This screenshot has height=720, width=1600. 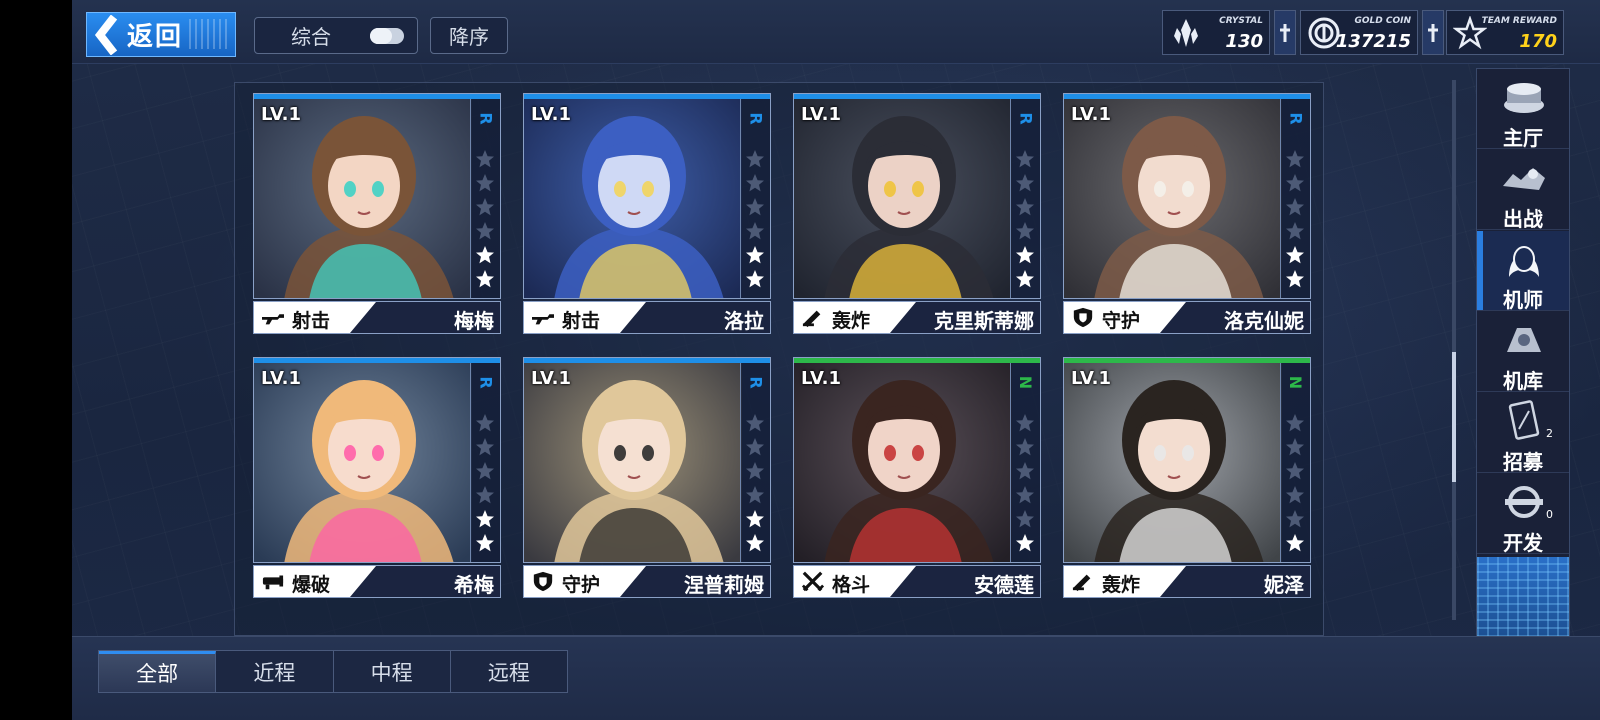 I want to click on pilot-card: LV.1 R 爆破 希梅, so click(x=377, y=479).